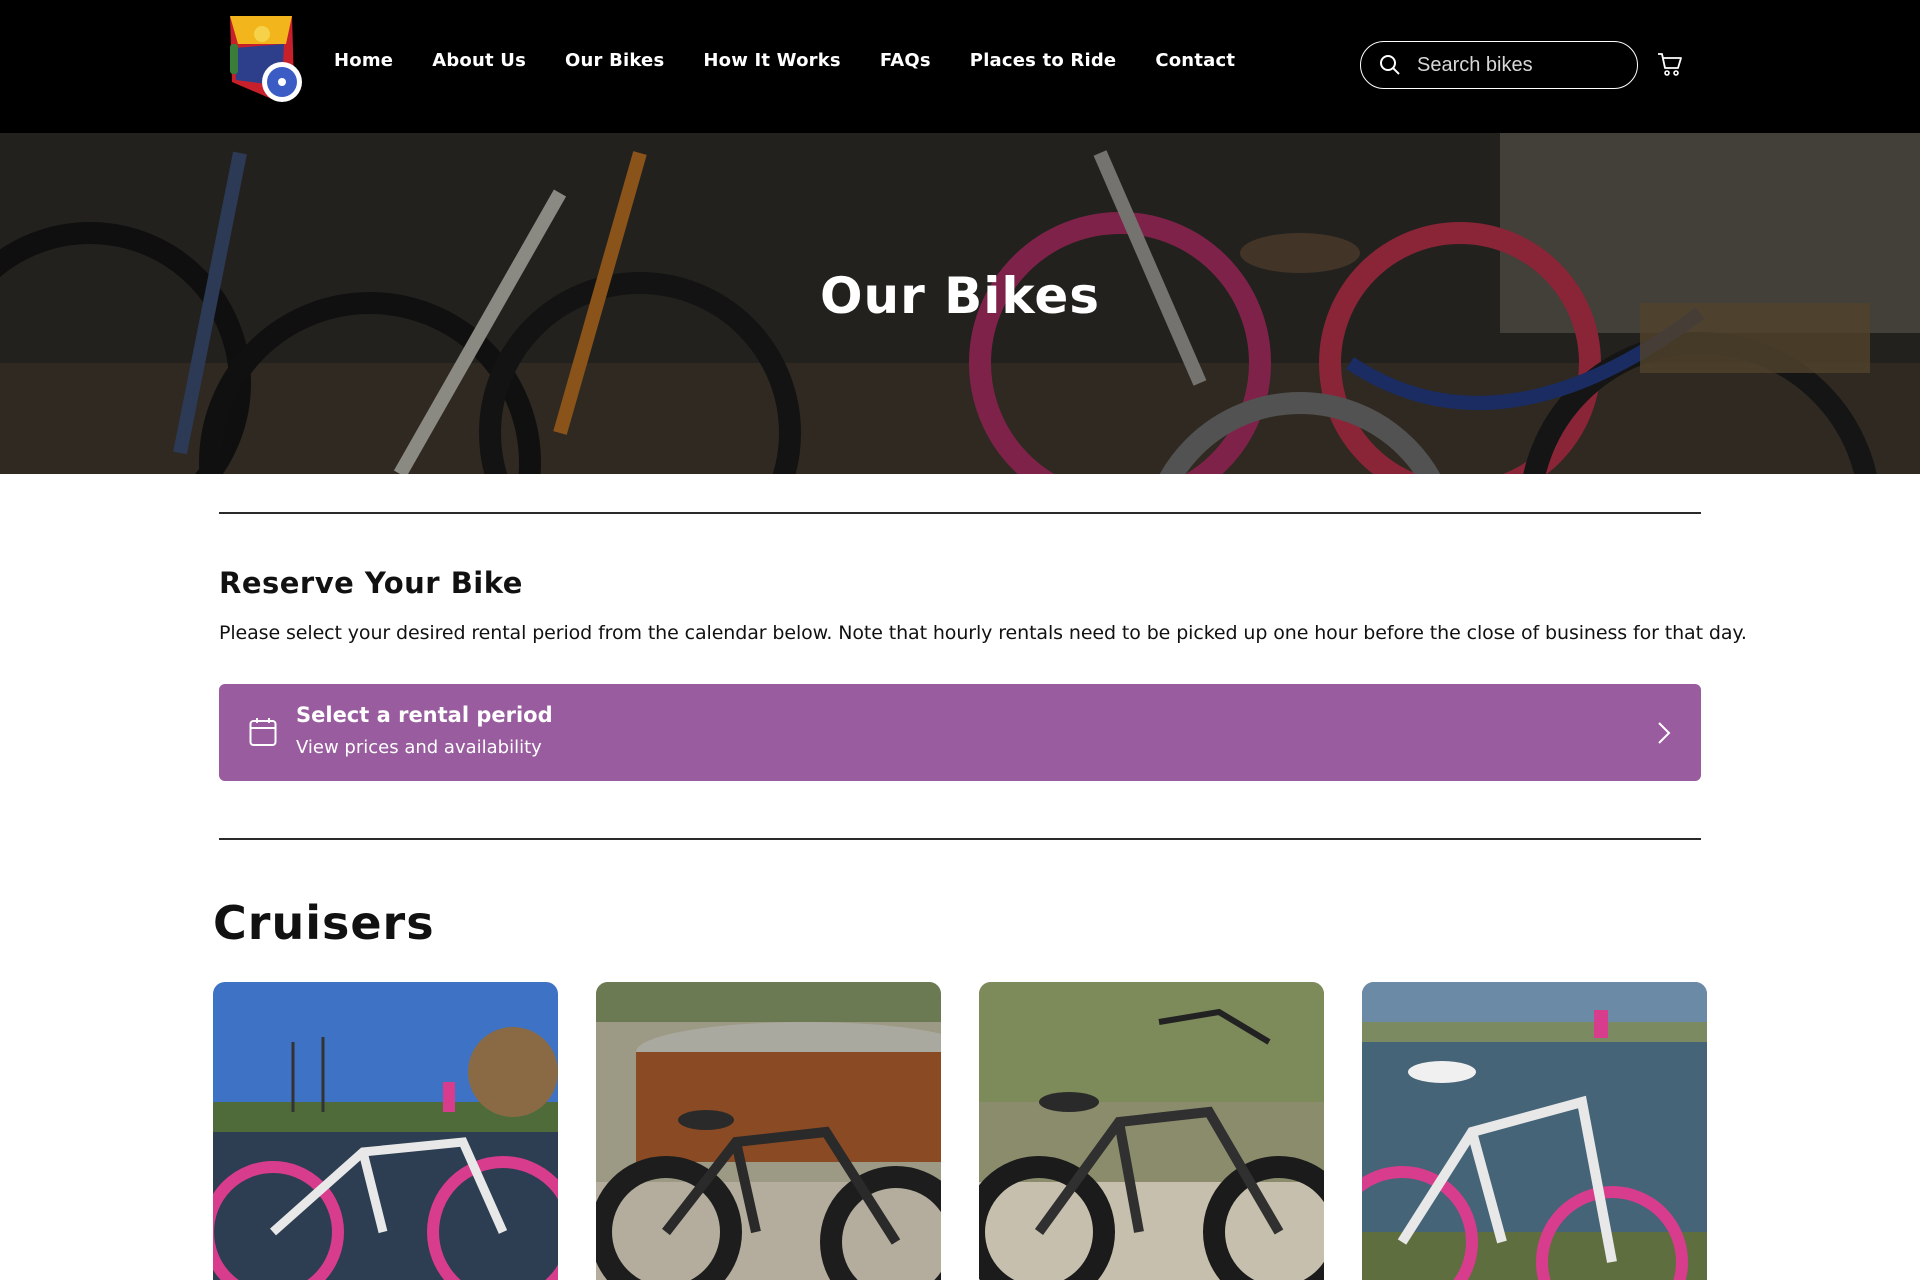 The width and height of the screenshot is (1920, 1280). I want to click on cart-icon, so click(1670, 64).